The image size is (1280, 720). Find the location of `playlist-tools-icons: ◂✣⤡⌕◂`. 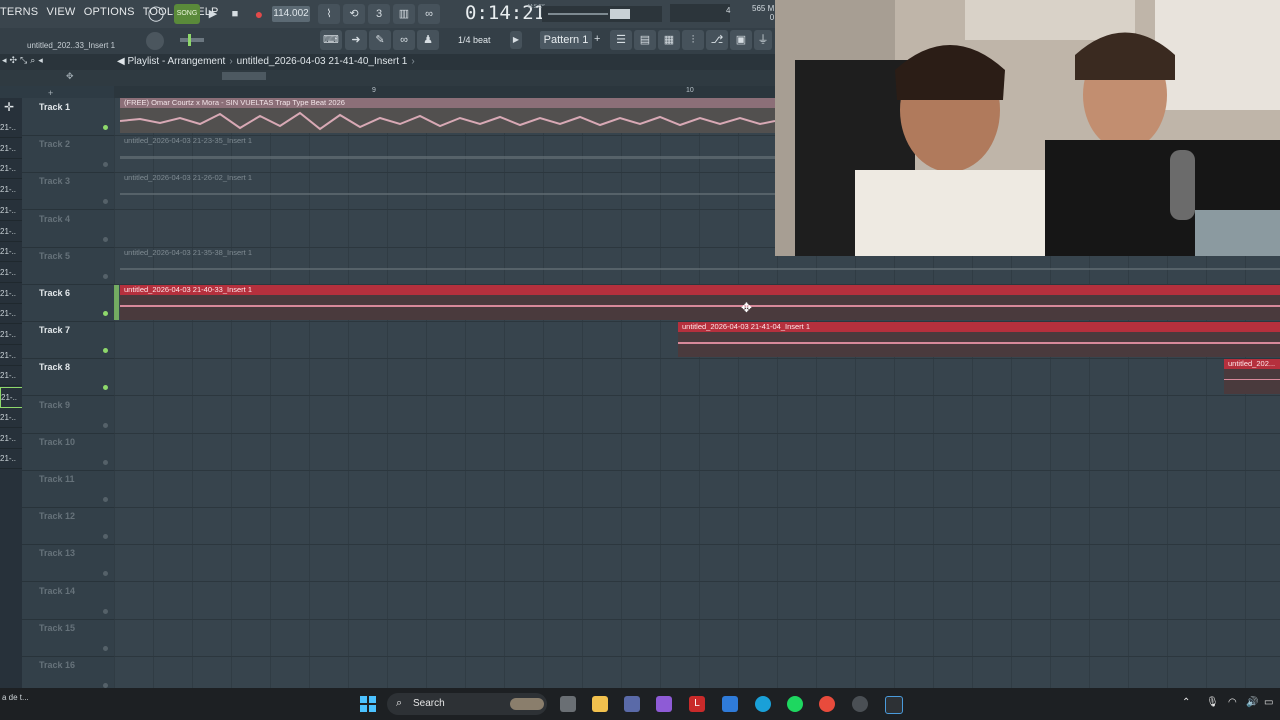

playlist-tools-icons: ◂✣⤡⌕◂ is located at coordinates (24, 60).